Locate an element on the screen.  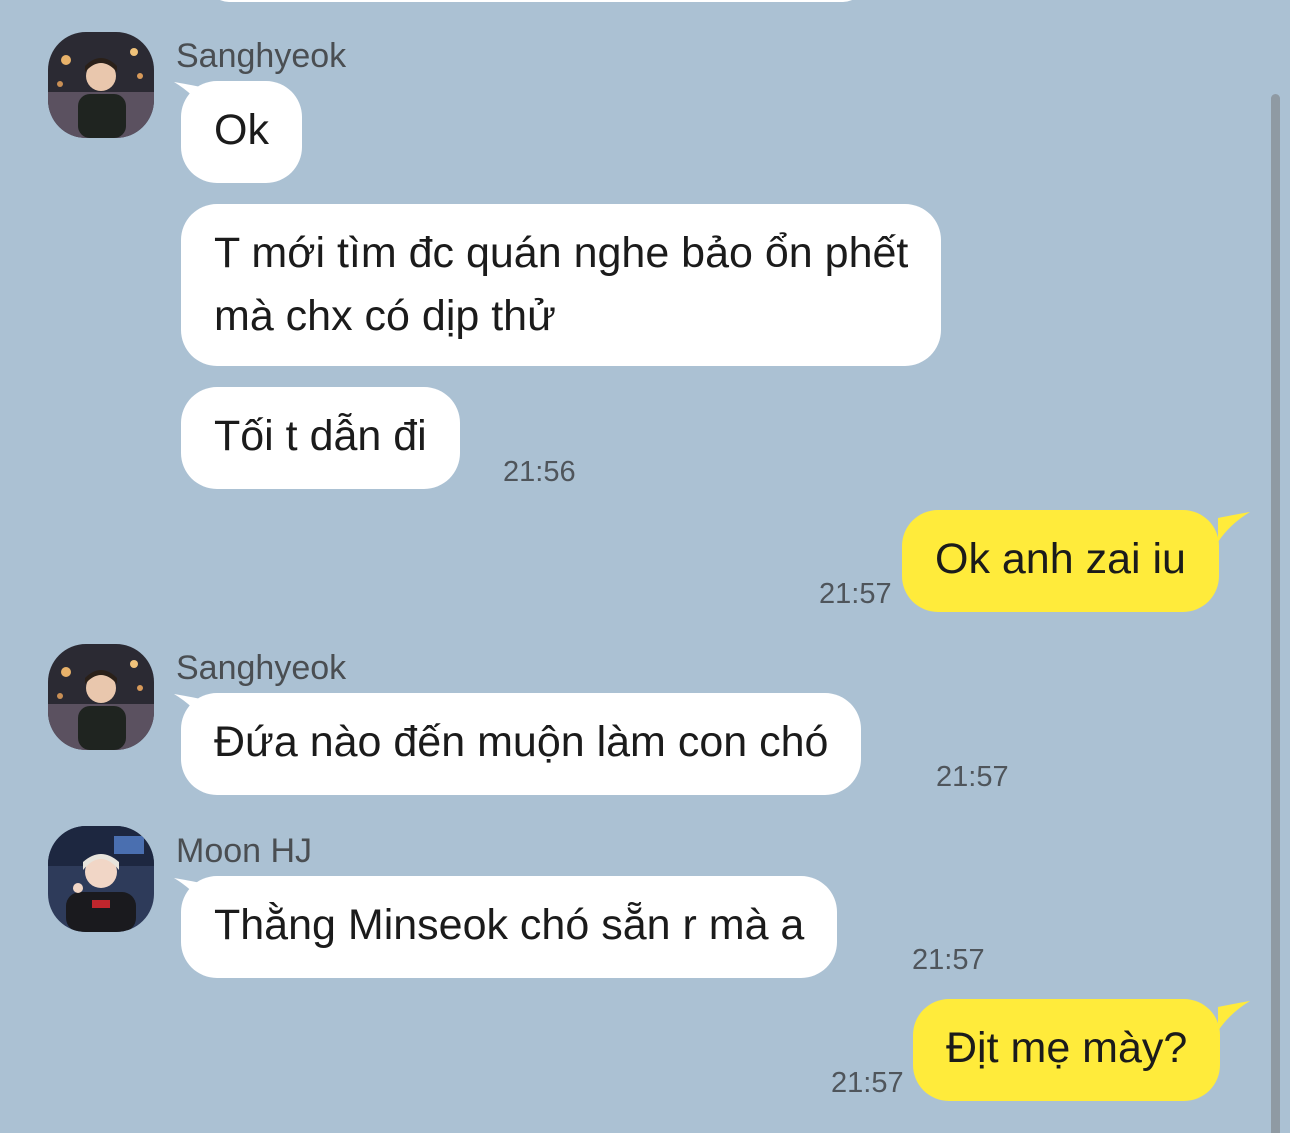
message-bubble: Đứa nào đến muộn làm con chó is located at coordinates (521, 744).